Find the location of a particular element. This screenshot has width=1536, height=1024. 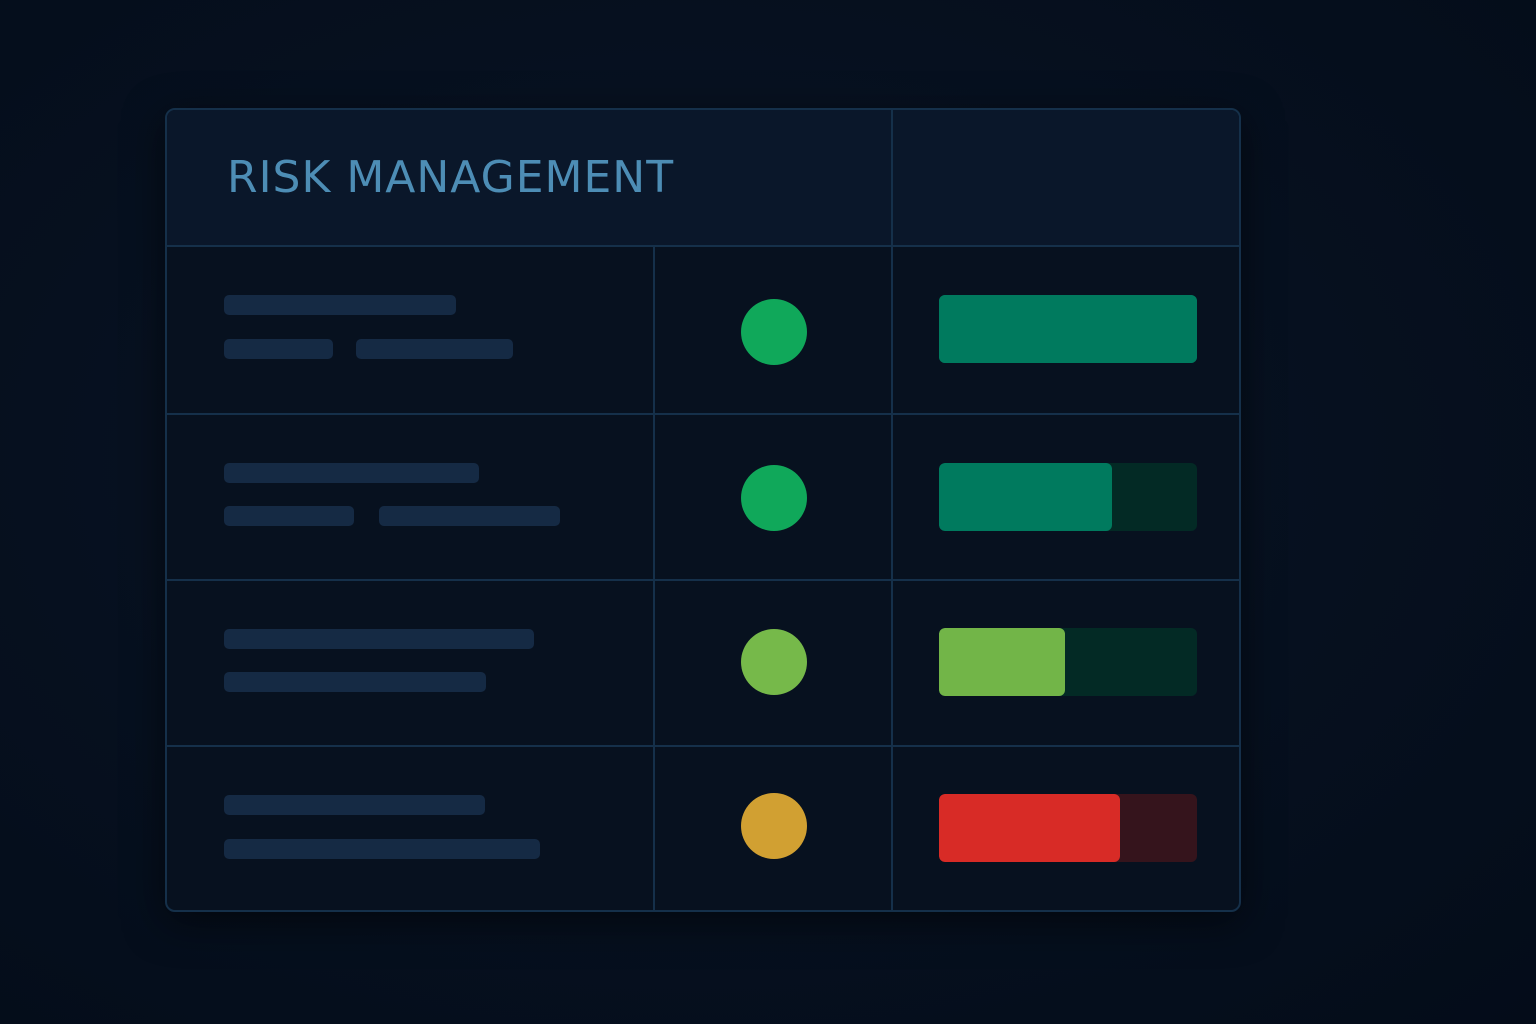

panel-header: RISK MANAGEMENT is located at coordinates (703, 178).